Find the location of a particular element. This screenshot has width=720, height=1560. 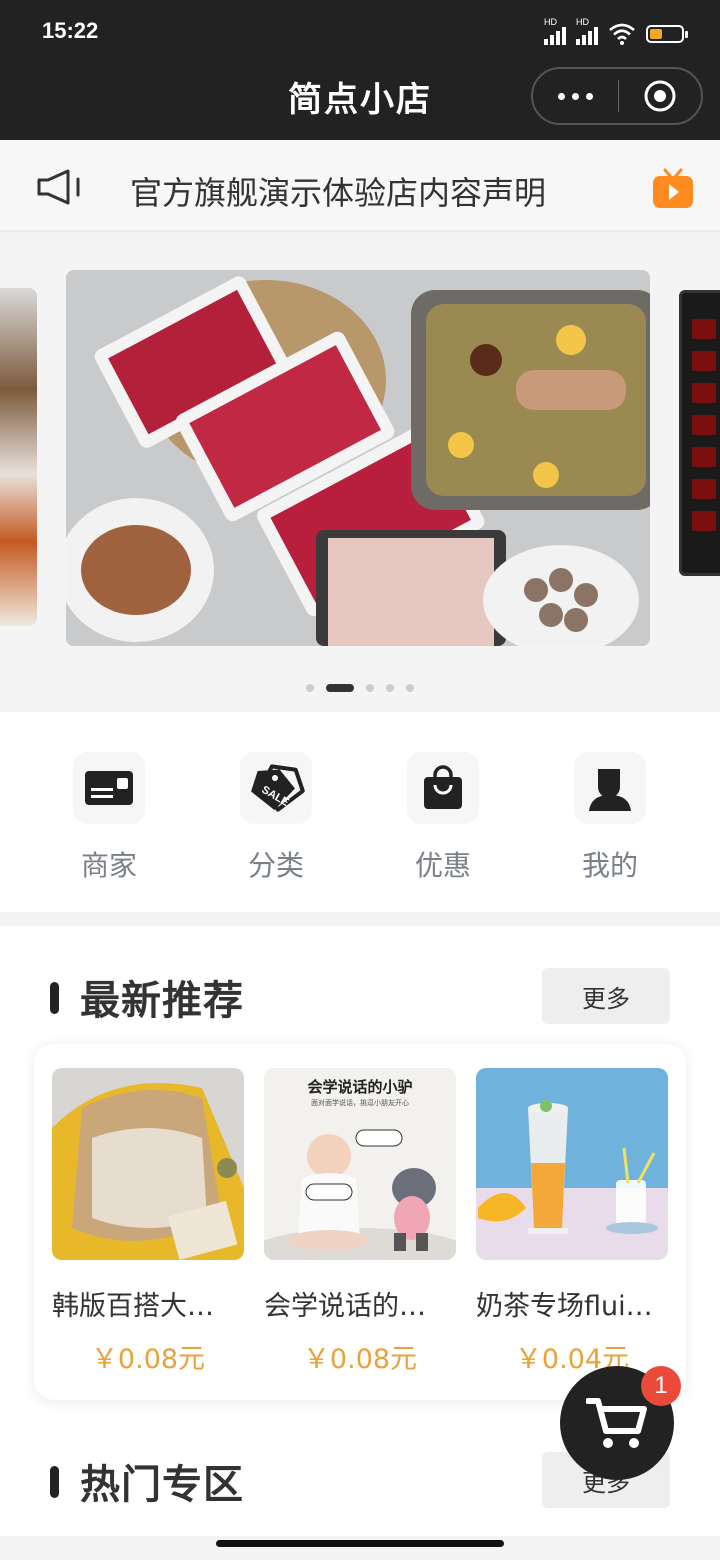

wifi-icon is located at coordinates (622, 34).